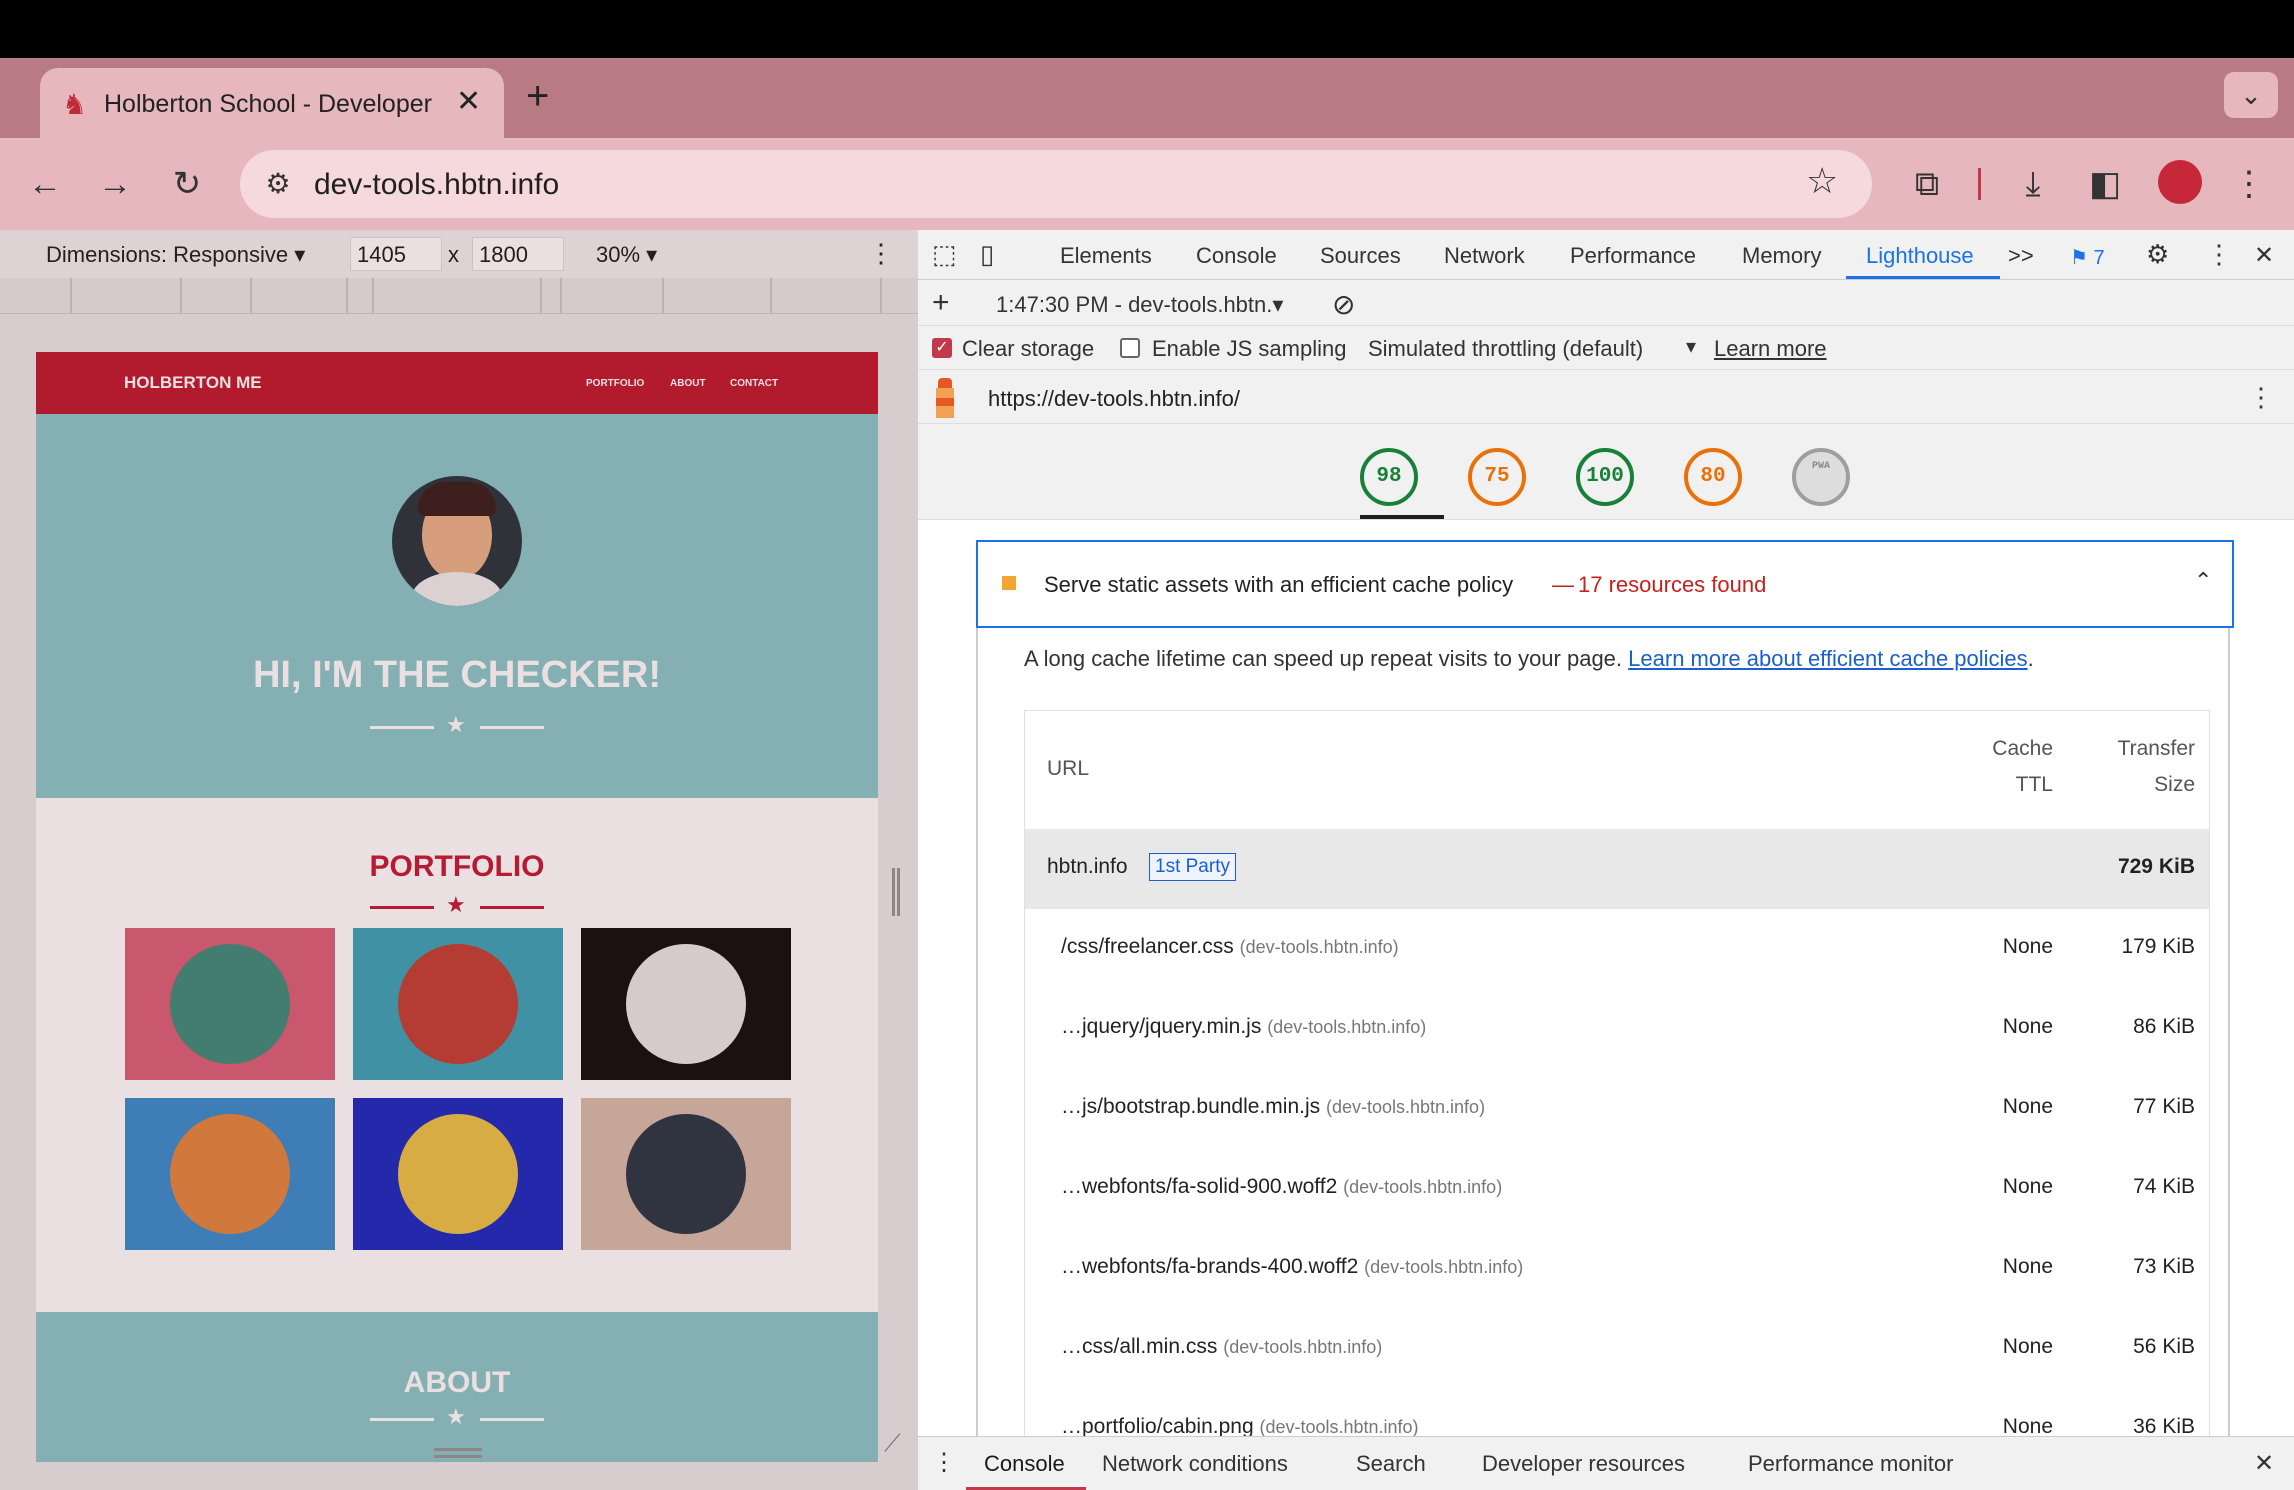  What do you see at coordinates (1249, 348) in the screenshot?
I see `js-sampling-label: Enable JS sampling` at bounding box center [1249, 348].